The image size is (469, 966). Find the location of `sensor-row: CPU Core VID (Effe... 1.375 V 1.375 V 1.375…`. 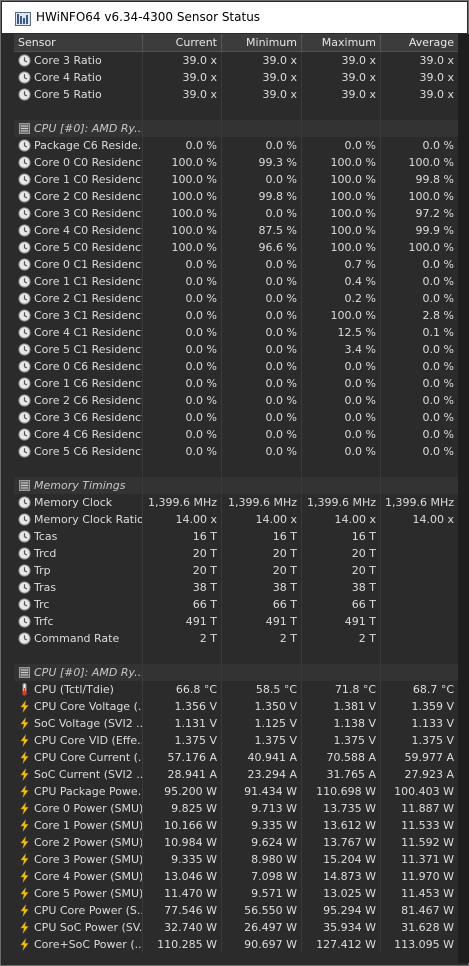

sensor-row: CPU Core VID (Effe... 1.375 V 1.375 V 1.375… is located at coordinates (236, 740).